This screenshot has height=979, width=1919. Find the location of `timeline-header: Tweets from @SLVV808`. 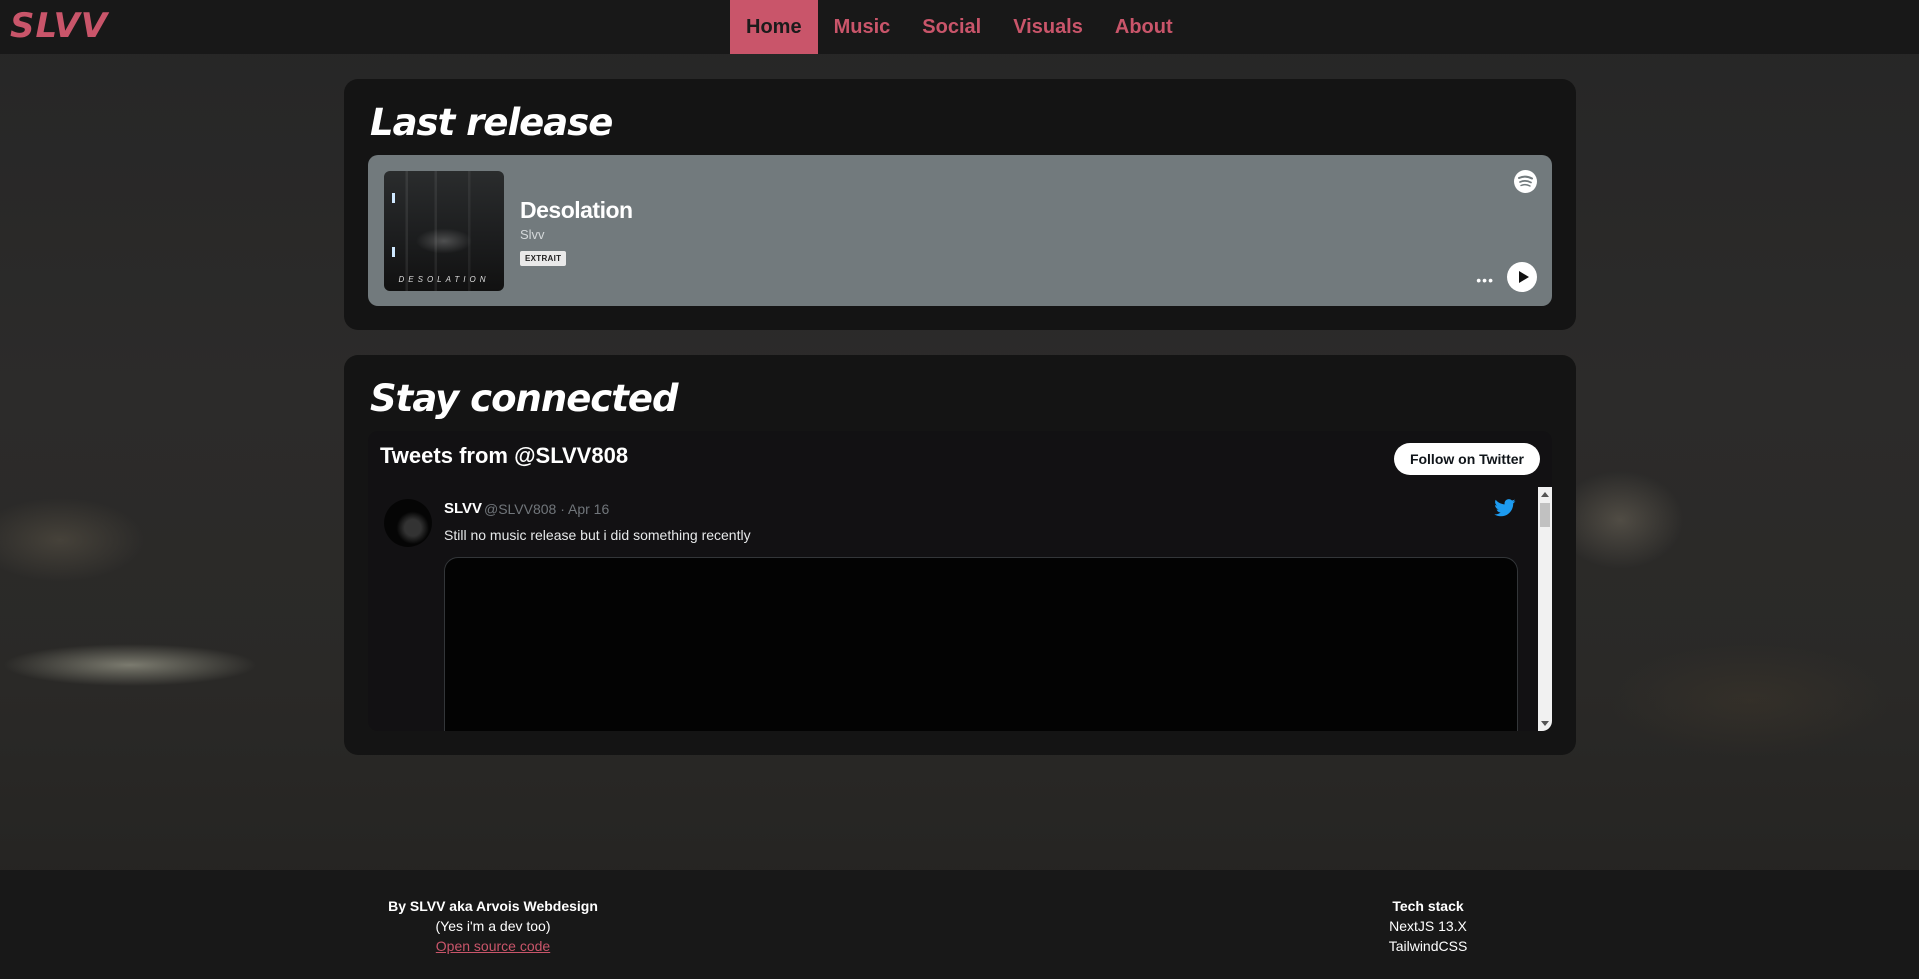

timeline-header: Tweets from @SLVV808 is located at coordinates (504, 456).